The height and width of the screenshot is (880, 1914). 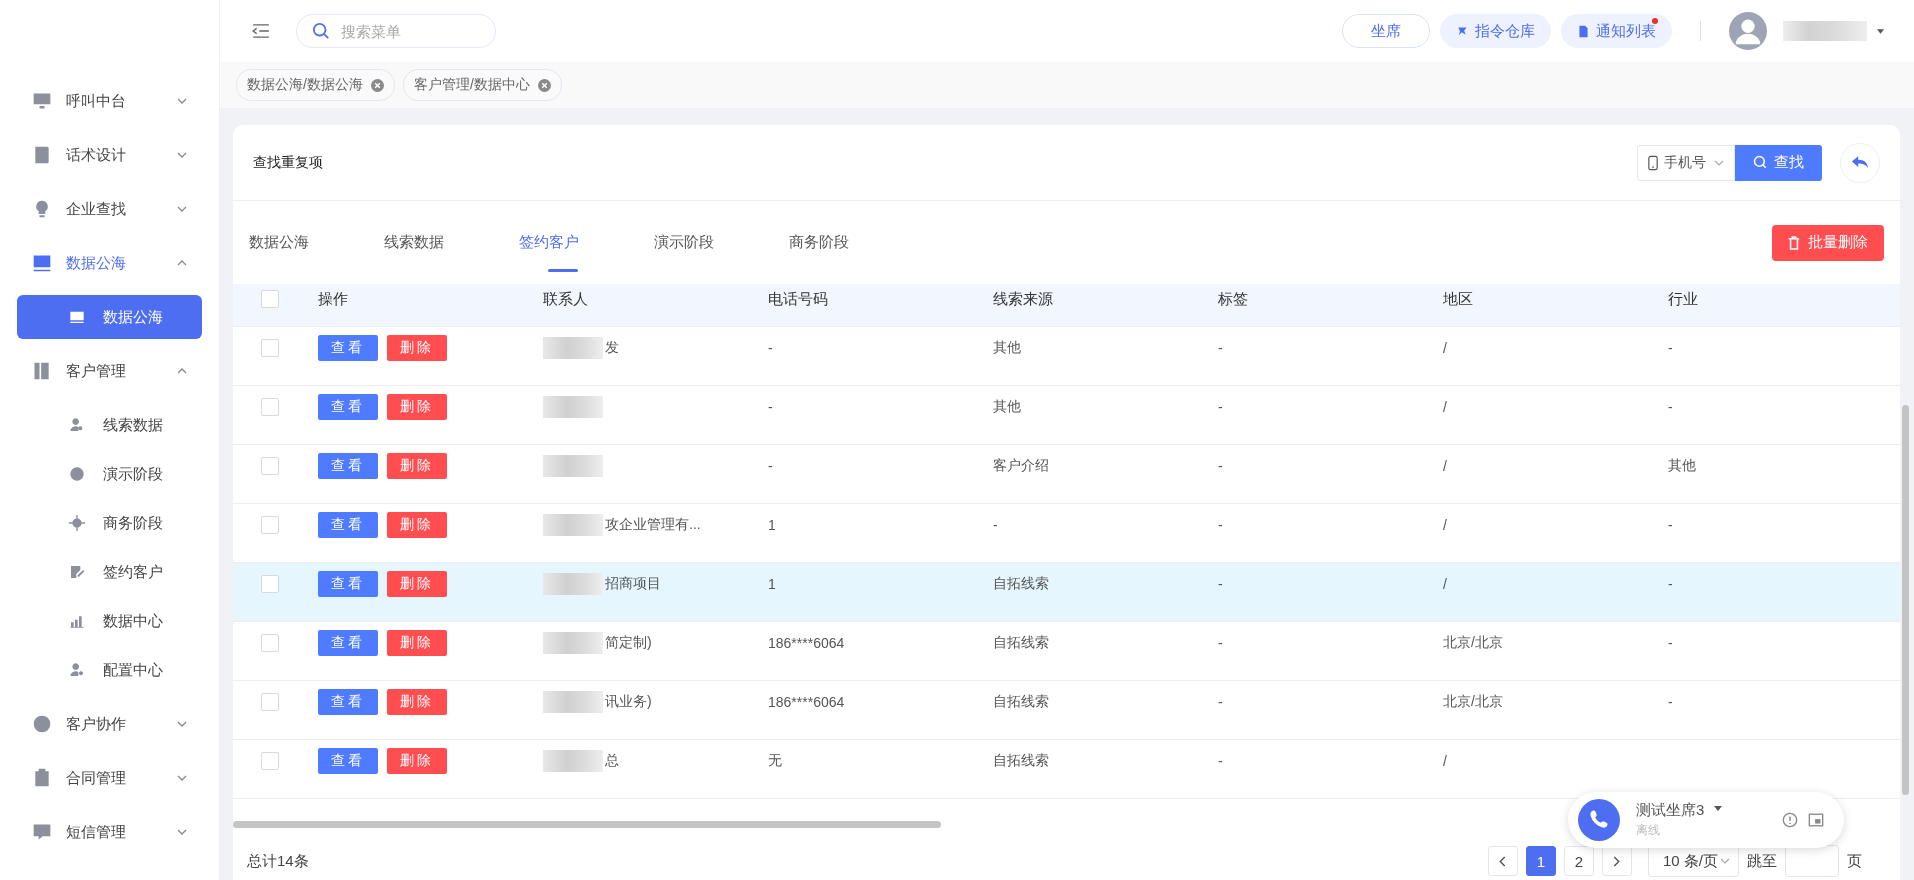 What do you see at coordinates (1066, 415) in the screenshot?
I see `table-row: 查看 删除 - 其他 - / -` at bounding box center [1066, 415].